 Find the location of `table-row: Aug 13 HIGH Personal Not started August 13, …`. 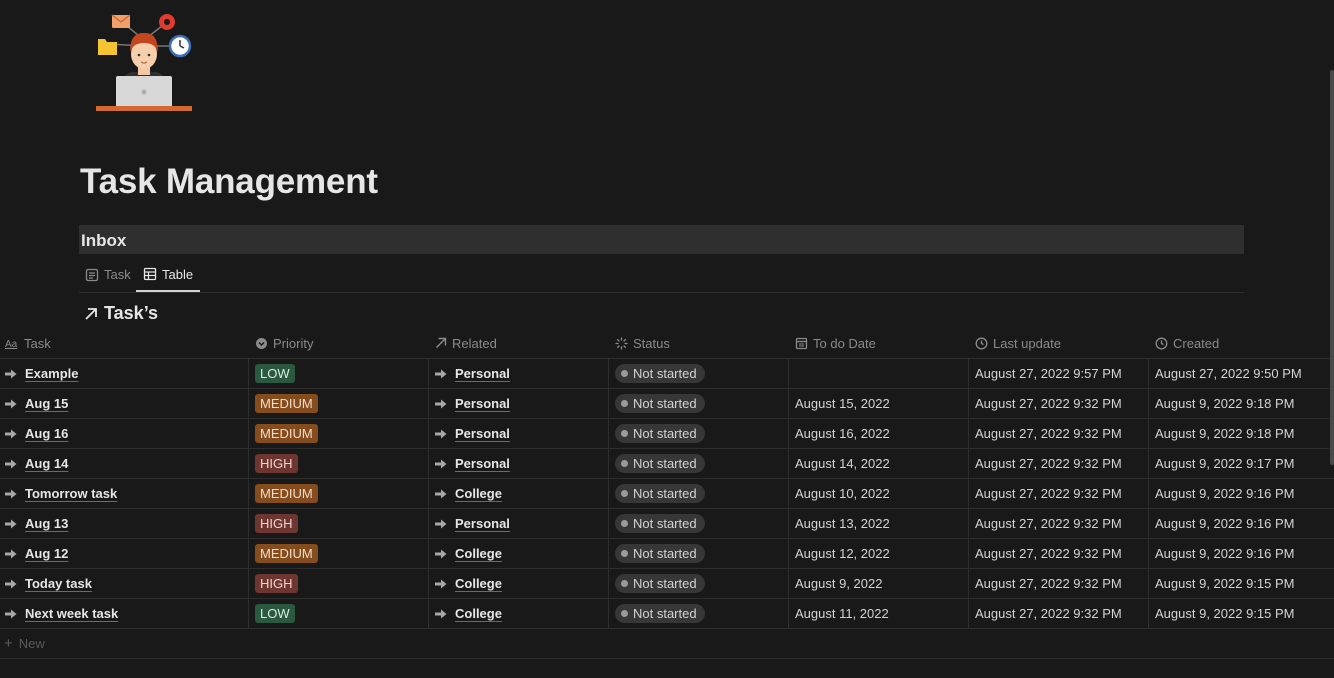

table-row: Aug 13 HIGH Personal Not started August 13, … is located at coordinates (667, 524).